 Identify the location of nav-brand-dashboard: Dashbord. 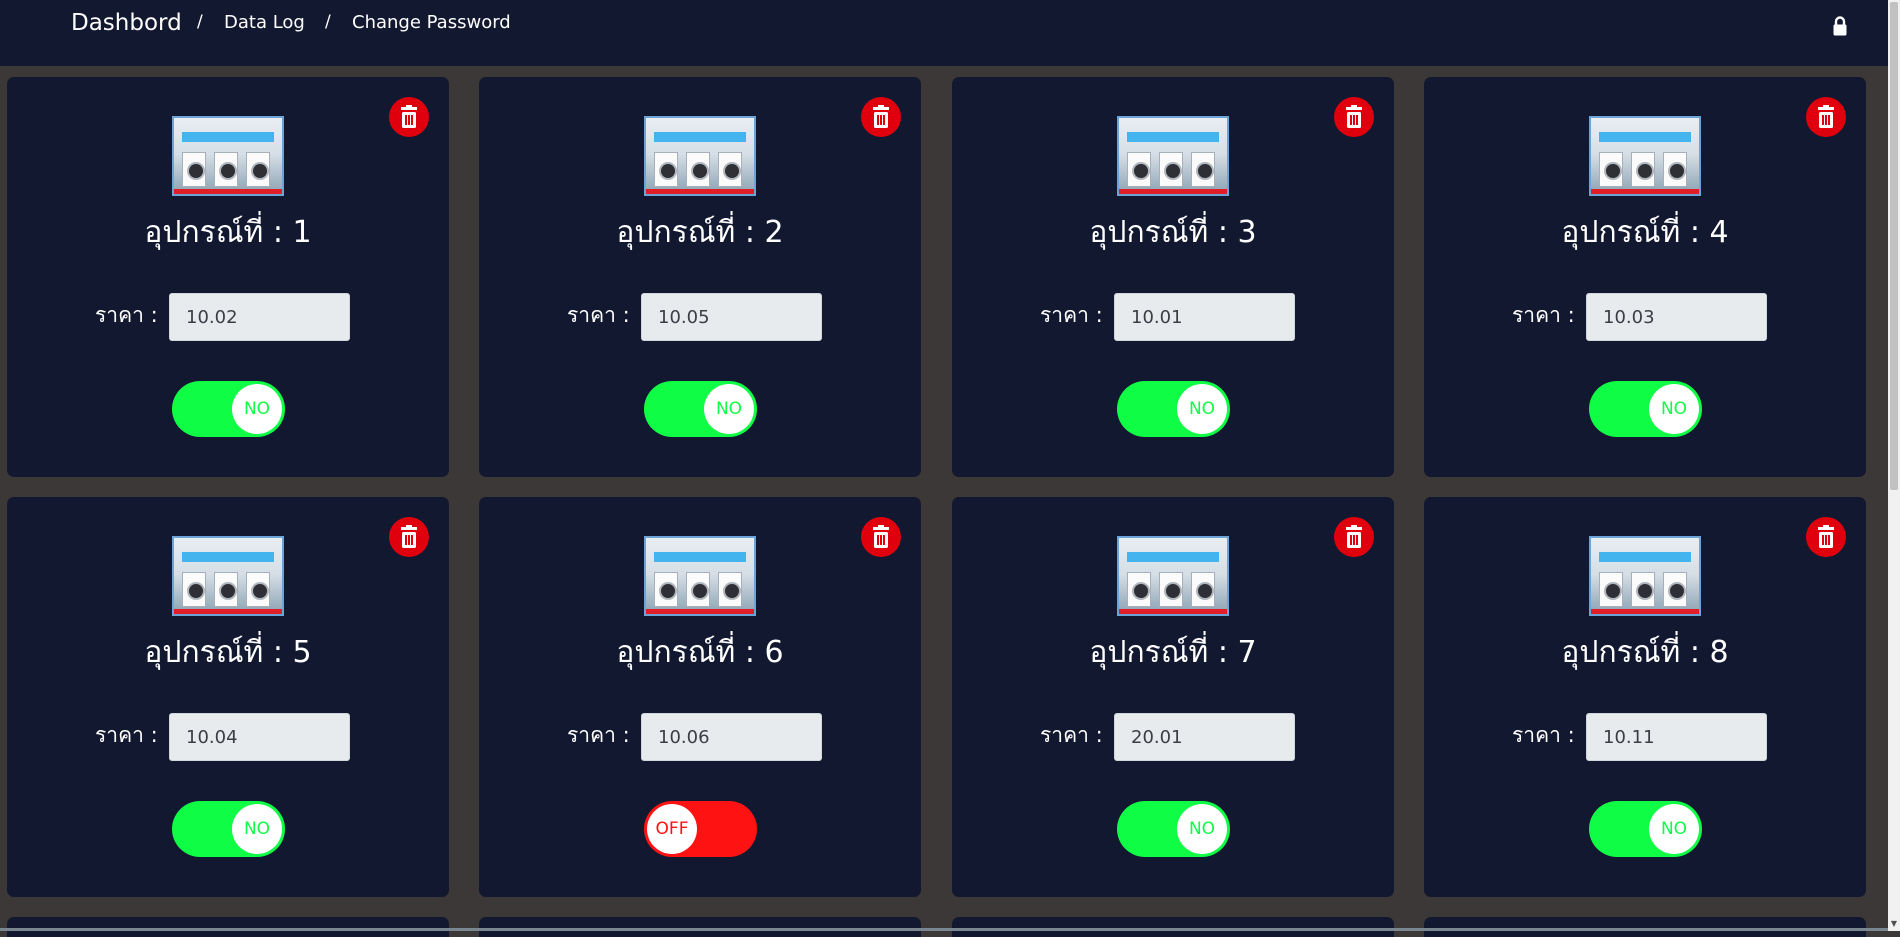
(126, 23).